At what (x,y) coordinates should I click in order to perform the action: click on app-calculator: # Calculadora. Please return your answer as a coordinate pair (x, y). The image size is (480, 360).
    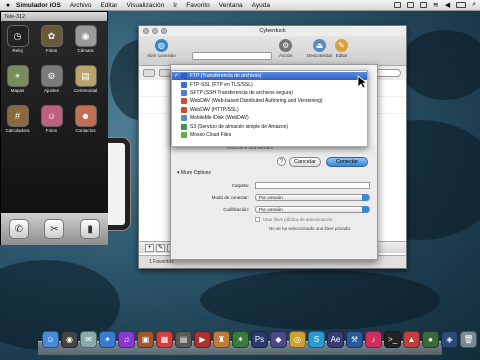
    Looking at the image, I should click on (17, 119).